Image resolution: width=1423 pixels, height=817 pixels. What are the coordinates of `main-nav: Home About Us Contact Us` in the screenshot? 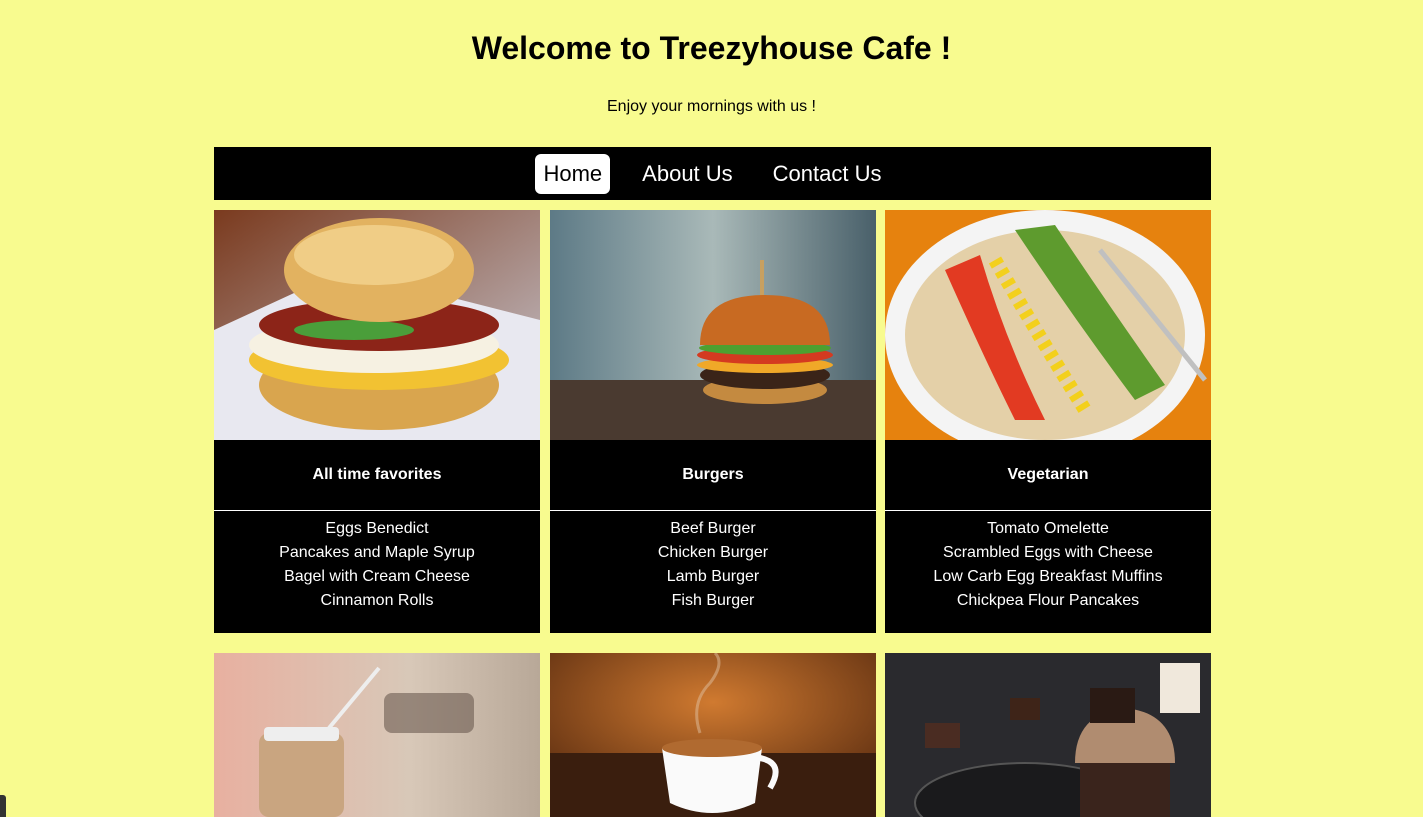 It's located at (712, 173).